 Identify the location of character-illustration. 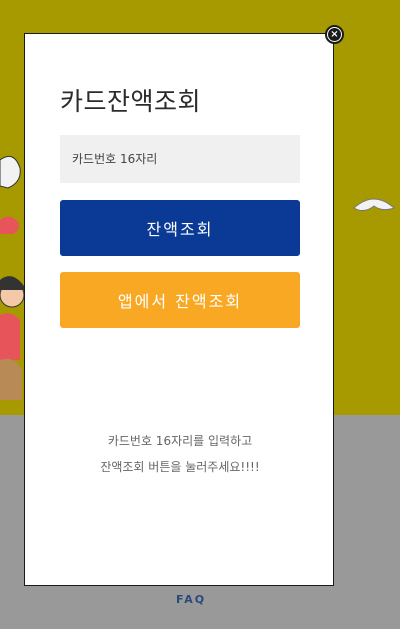
(12, 277).